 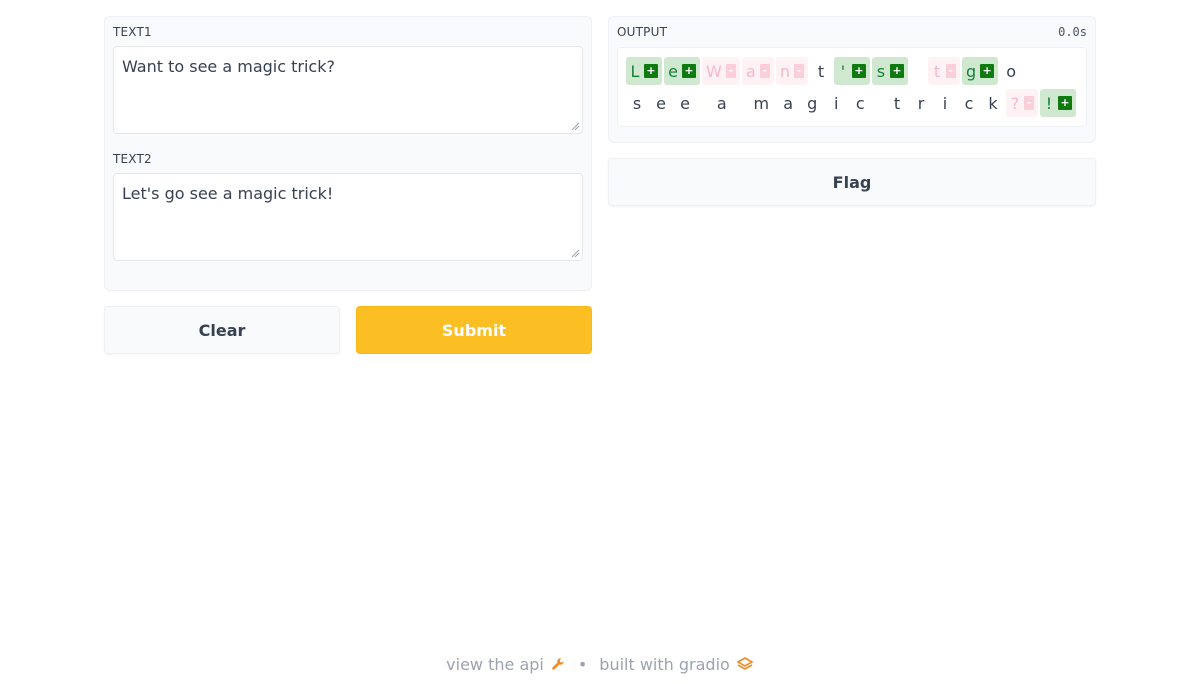 I want to click on diff-token-added: L +, so click(x=644, y=71).